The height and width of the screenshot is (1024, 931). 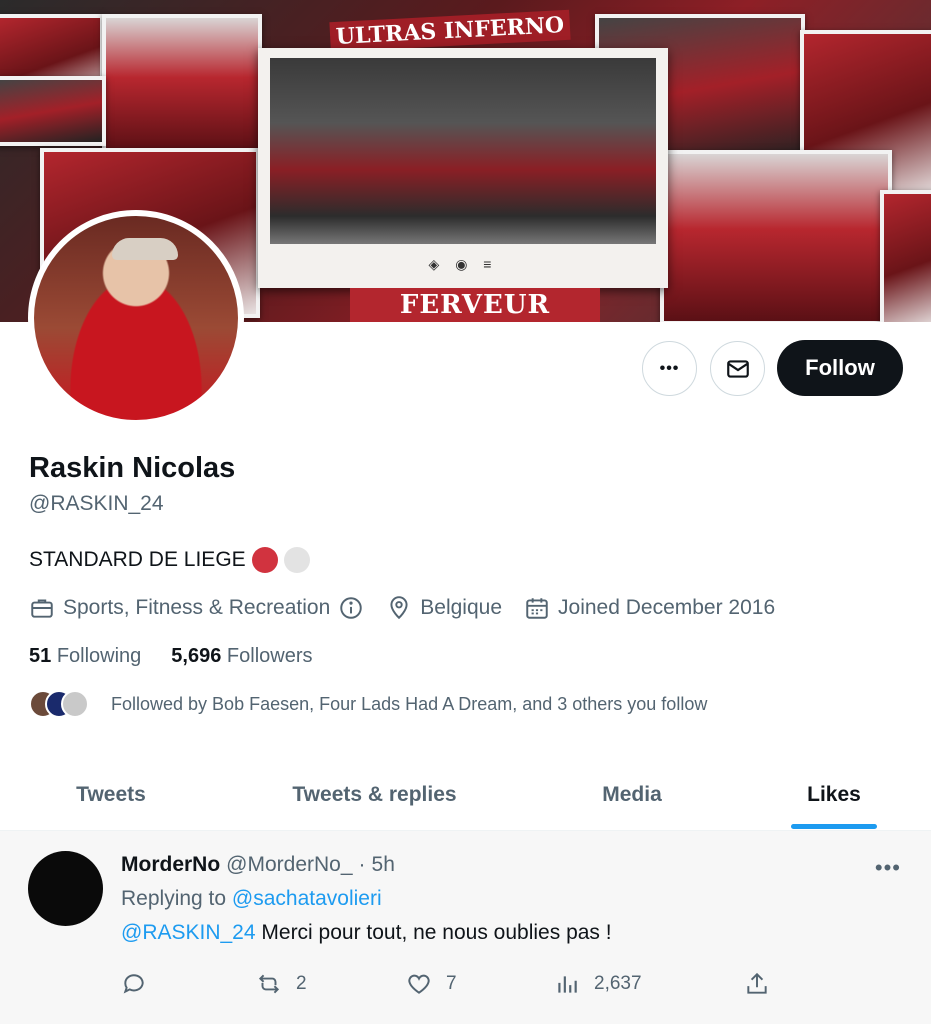 I want to click on tweet-mention: @RASKIN_24, so click(x=188, y=932).